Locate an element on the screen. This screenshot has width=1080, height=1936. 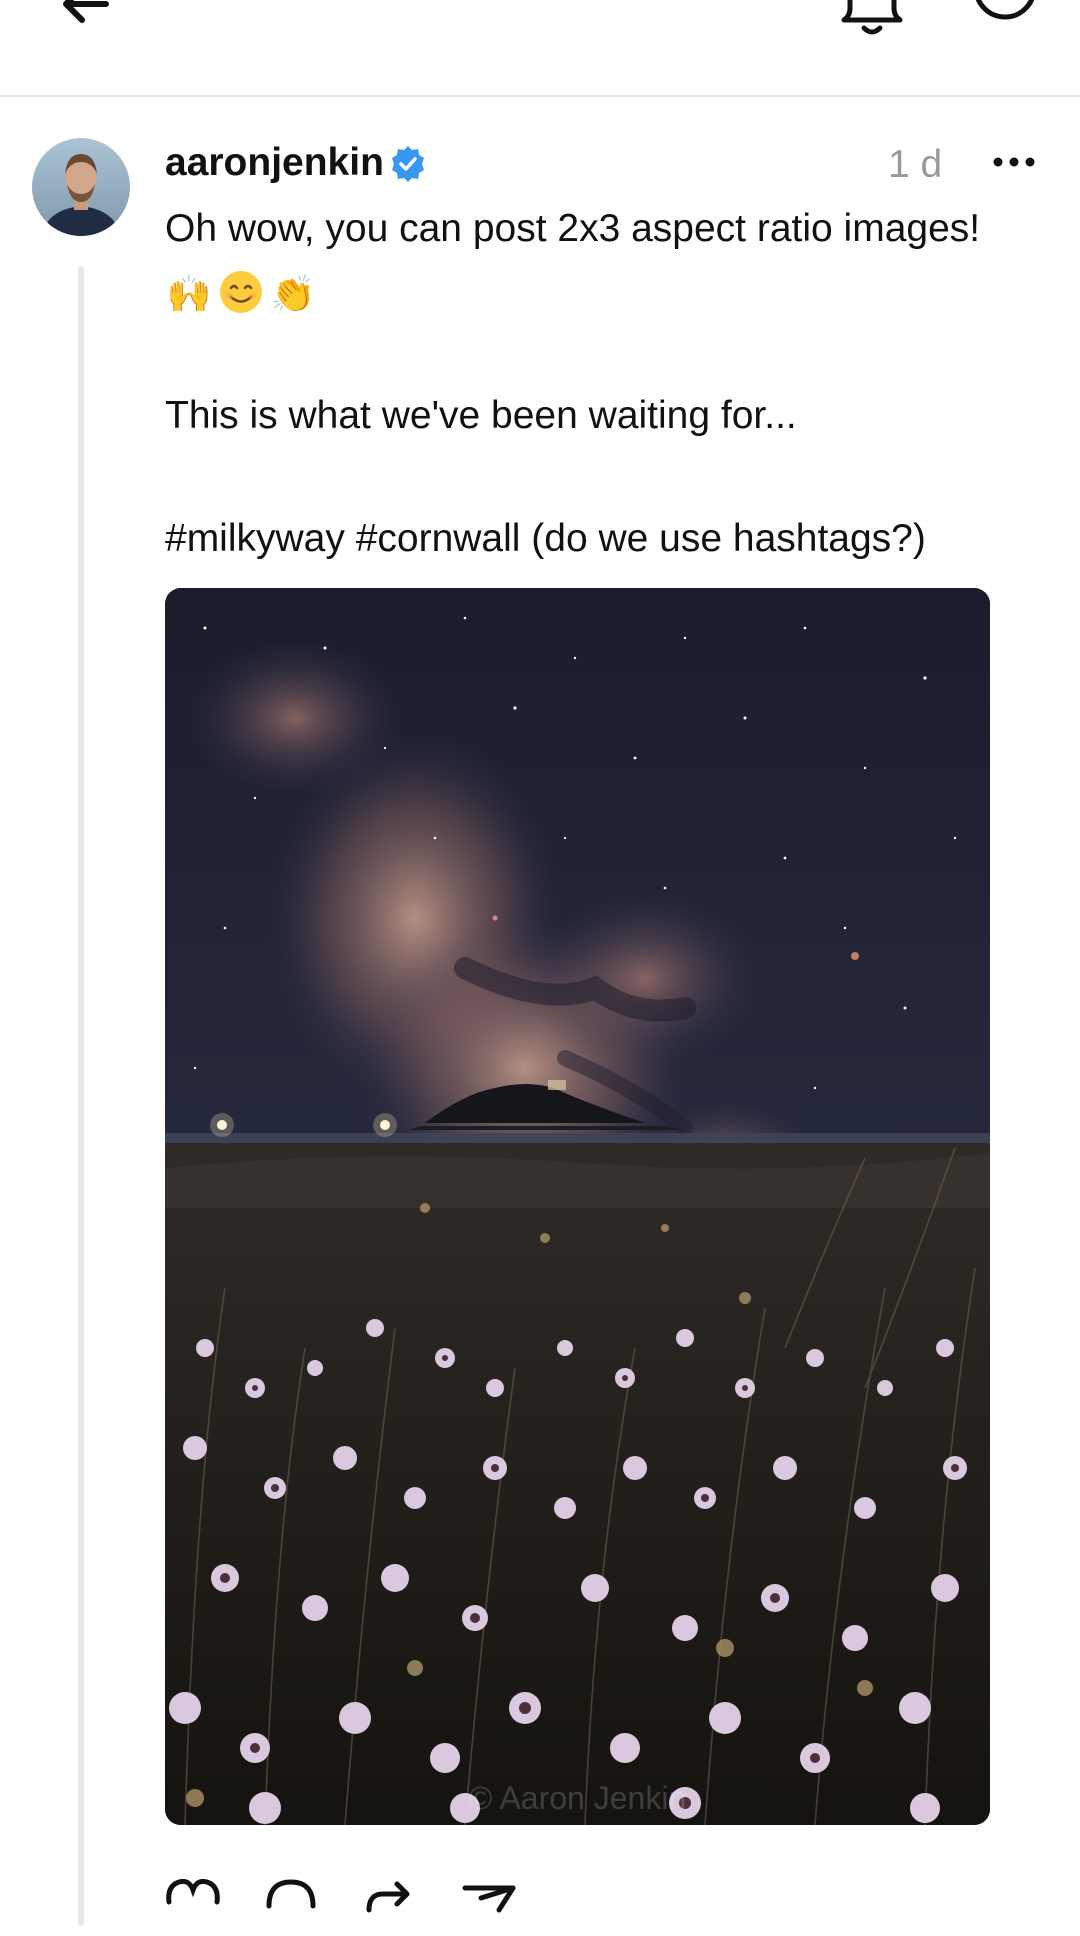
comment-icon is located at coordinates (291, 1898).